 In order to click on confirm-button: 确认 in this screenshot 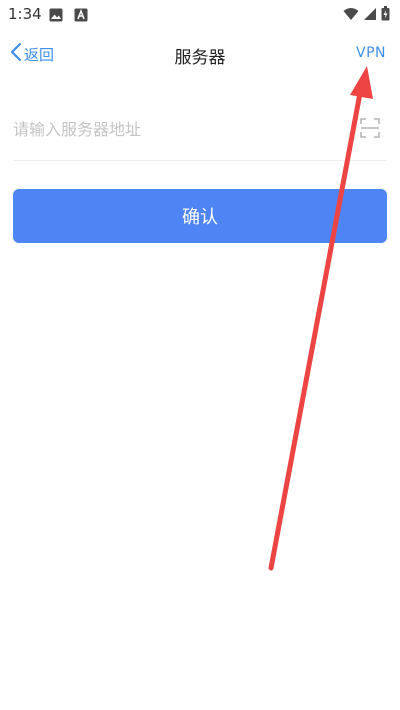, I will do `click(200, 216)`.